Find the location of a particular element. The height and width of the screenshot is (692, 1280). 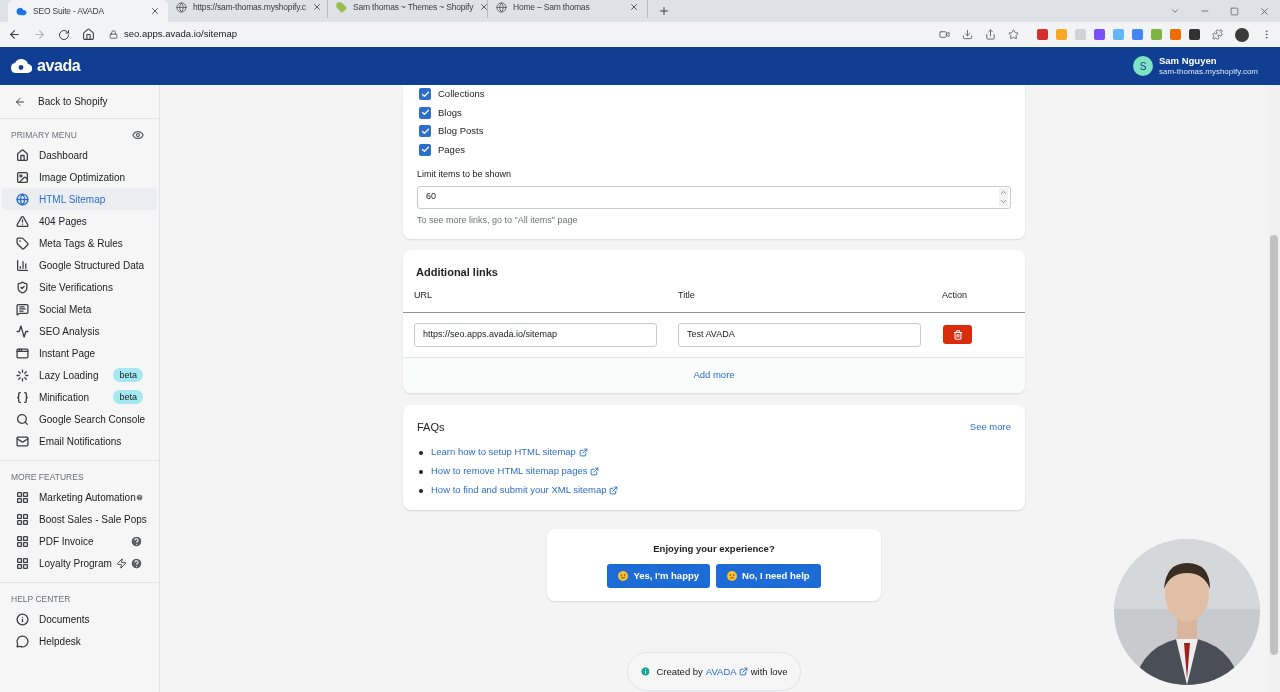

sidebar-item: Documents is located at coordinates (79, 619).